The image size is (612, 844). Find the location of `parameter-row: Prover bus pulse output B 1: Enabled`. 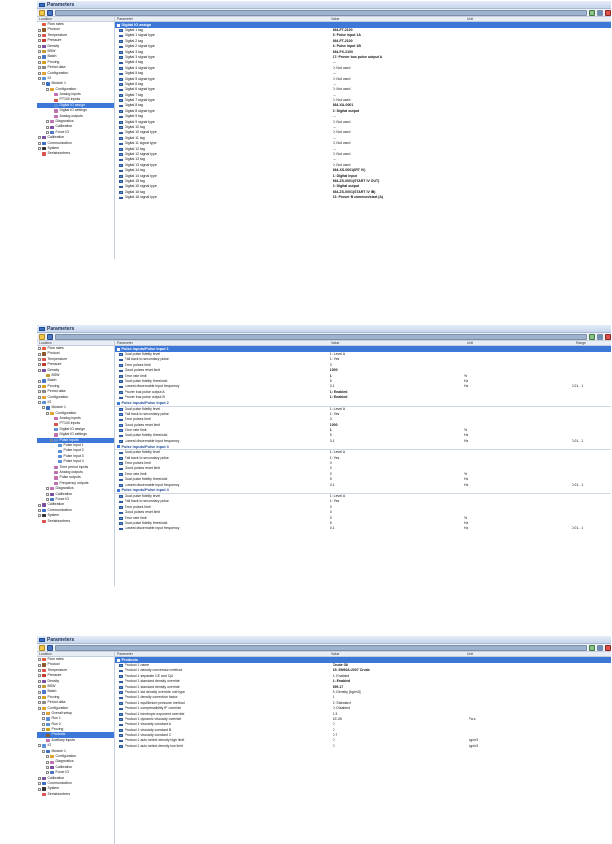

parameter-row: Prover bus pulse output B 1: Enabled is located at coordinates (363, 397).